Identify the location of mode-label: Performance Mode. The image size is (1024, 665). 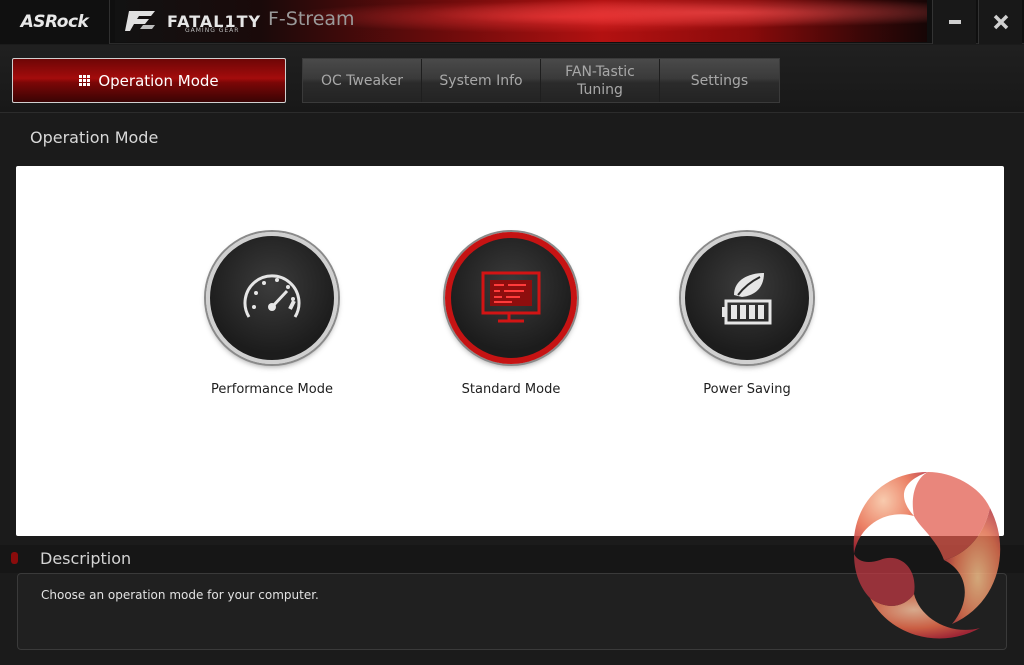
(272, 389).